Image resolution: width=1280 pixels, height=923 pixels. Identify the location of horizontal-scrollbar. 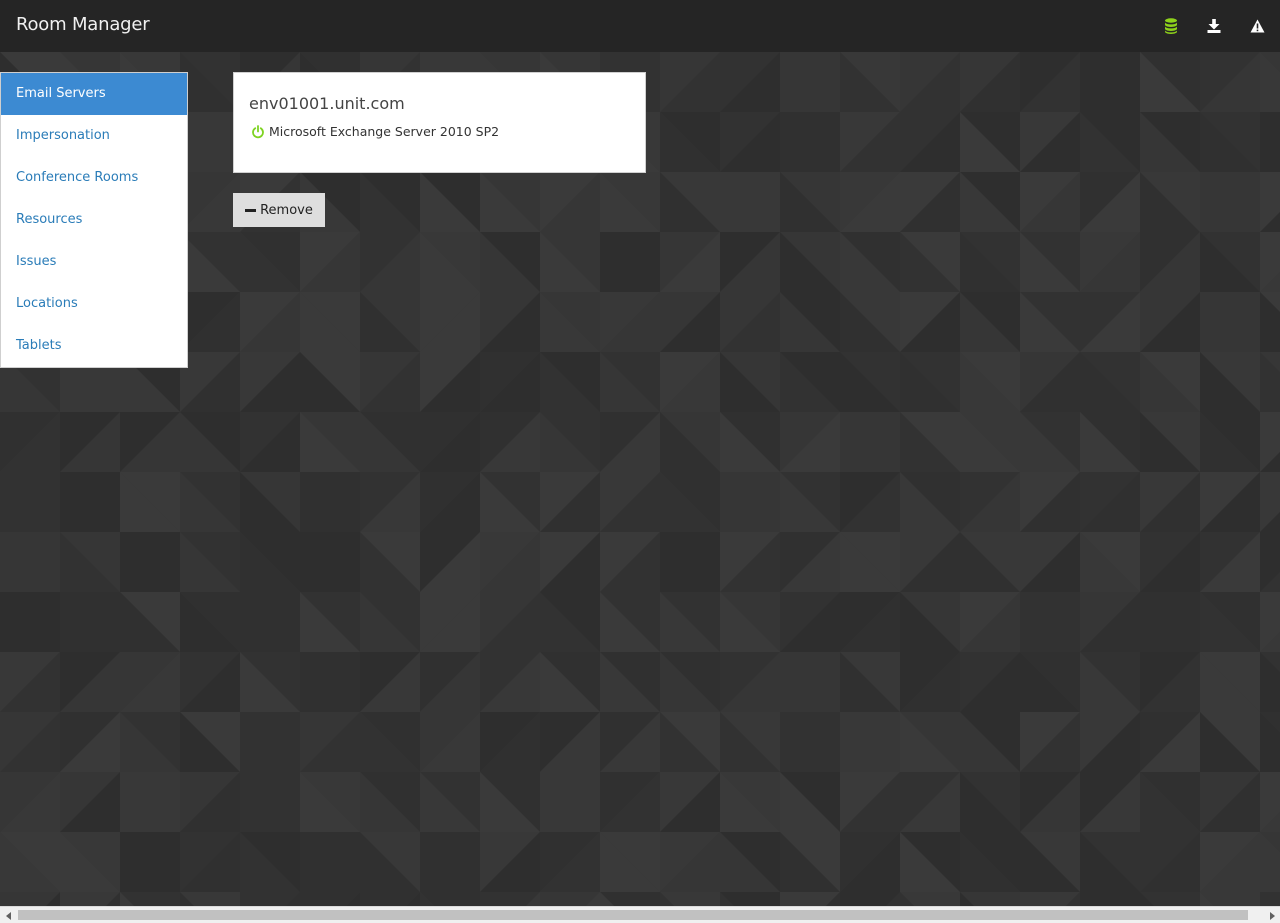
(640, 914).